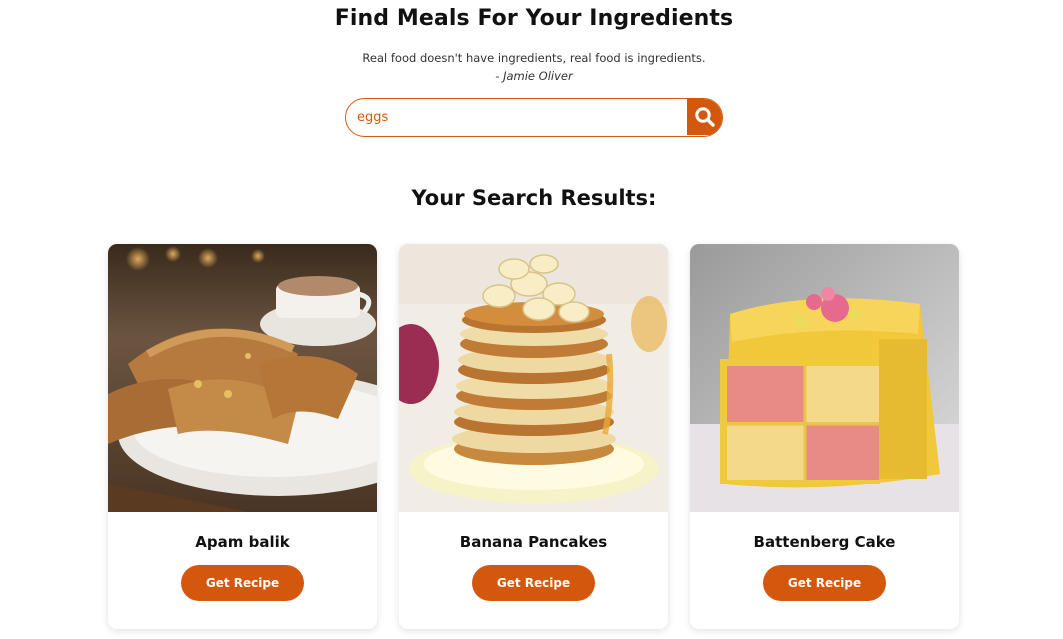  I want to click on quote-author: - Jamie Oliver, so click(534, 76).